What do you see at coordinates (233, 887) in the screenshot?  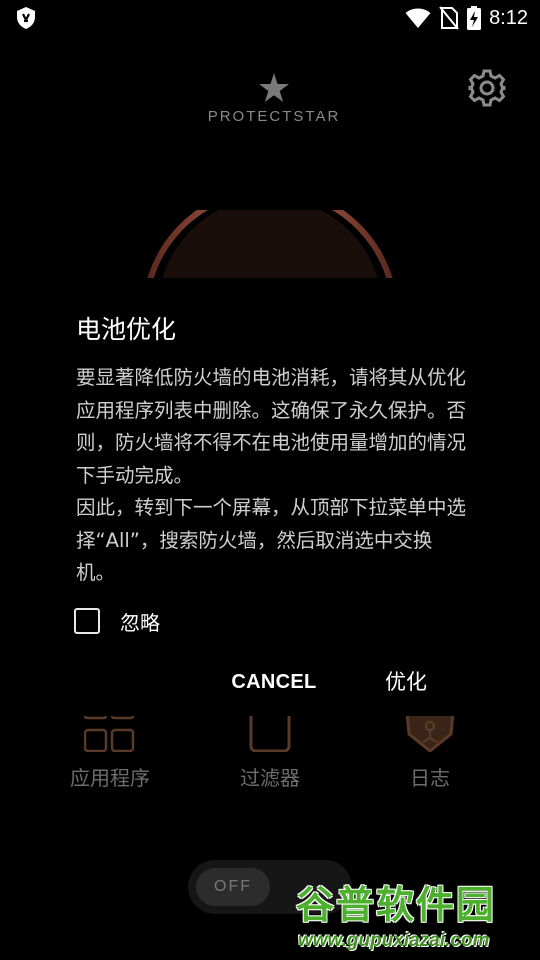 I see `toggle-knob: OFF` at bounding box center [233, 887].